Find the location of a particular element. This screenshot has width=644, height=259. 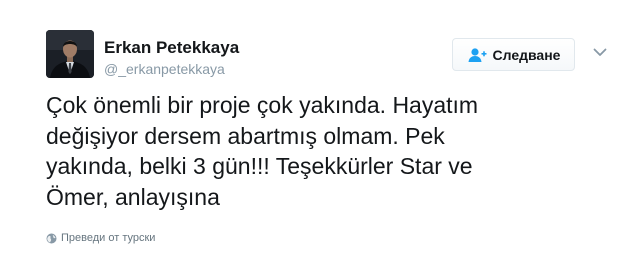

translate-link: Преведи от турски is located at coordinates (100, 238).